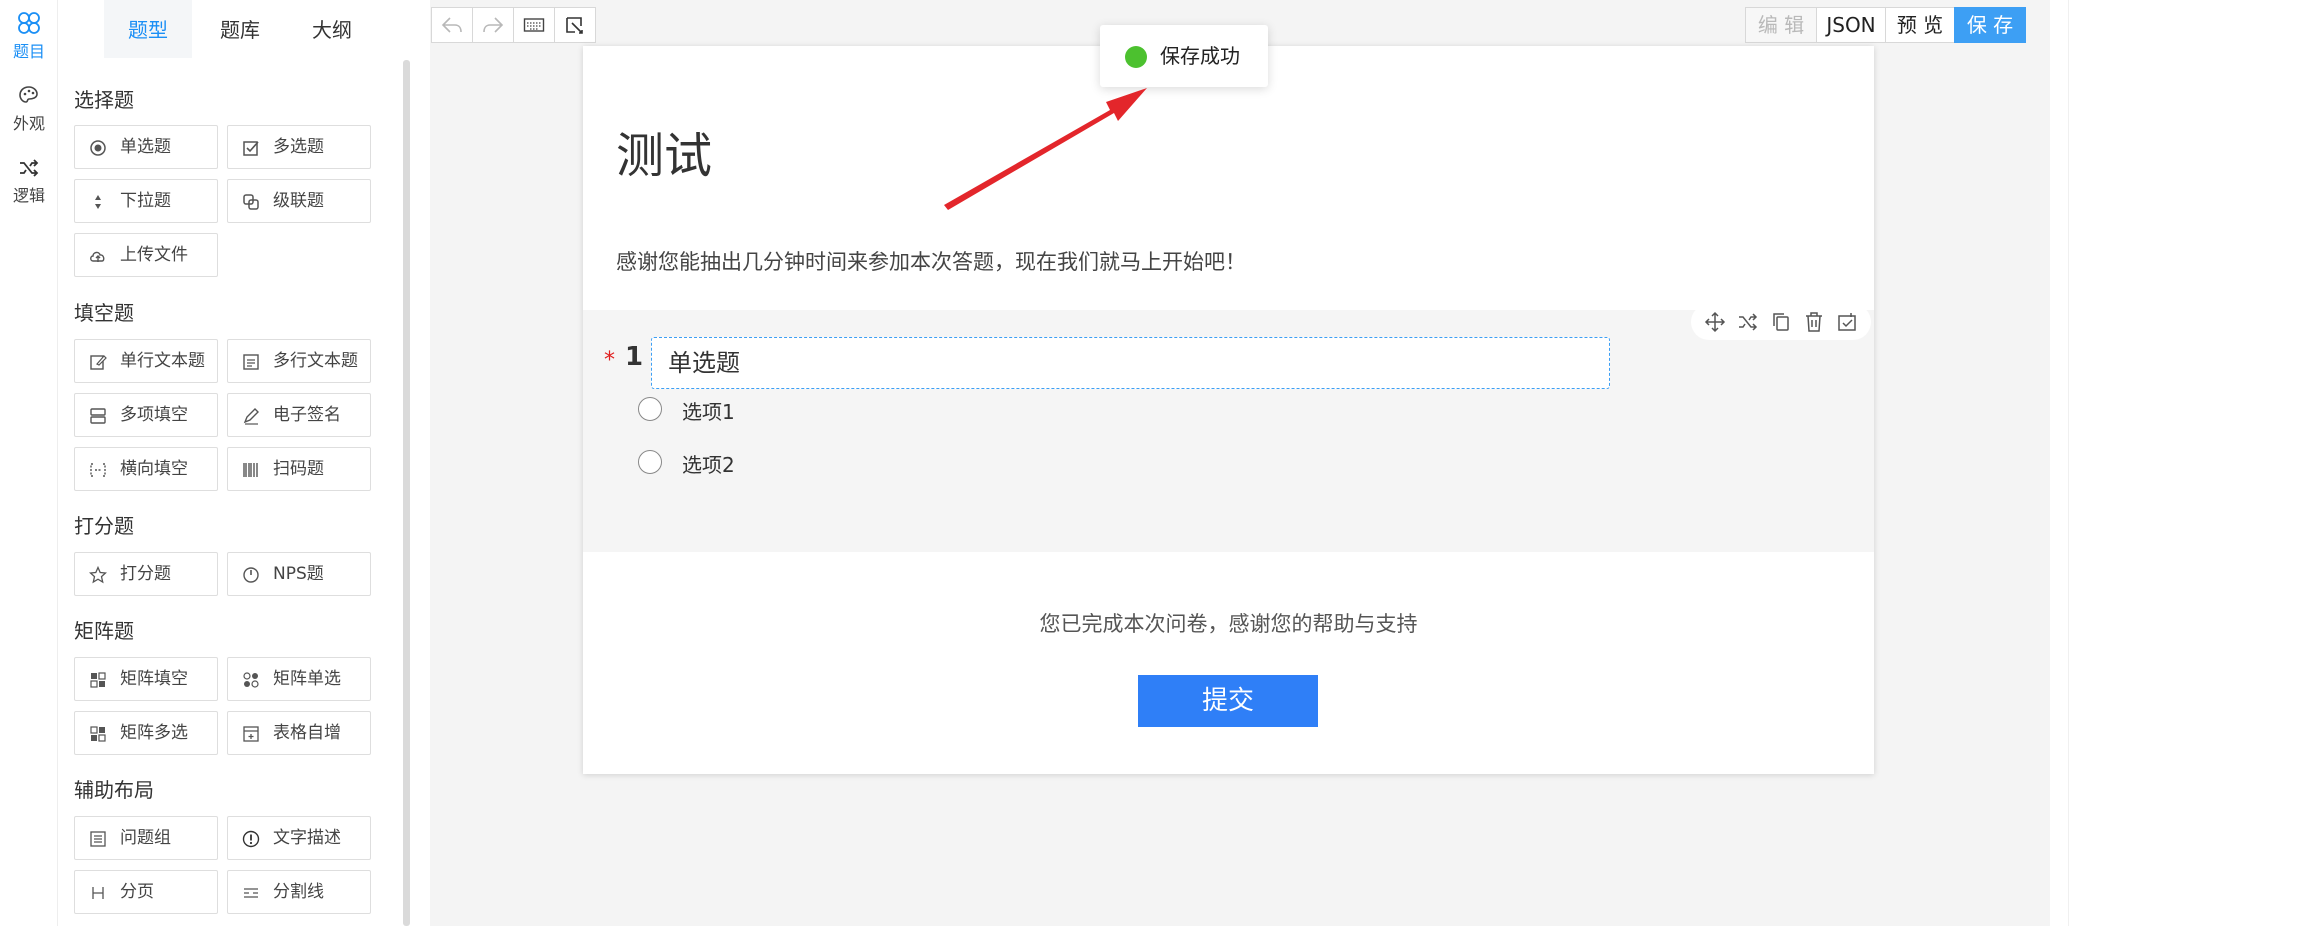  What do you see at coordinates (315, 361) in the screenshot?
I see `qtype-label: 多行文本题` at bounding box center [315, 361].